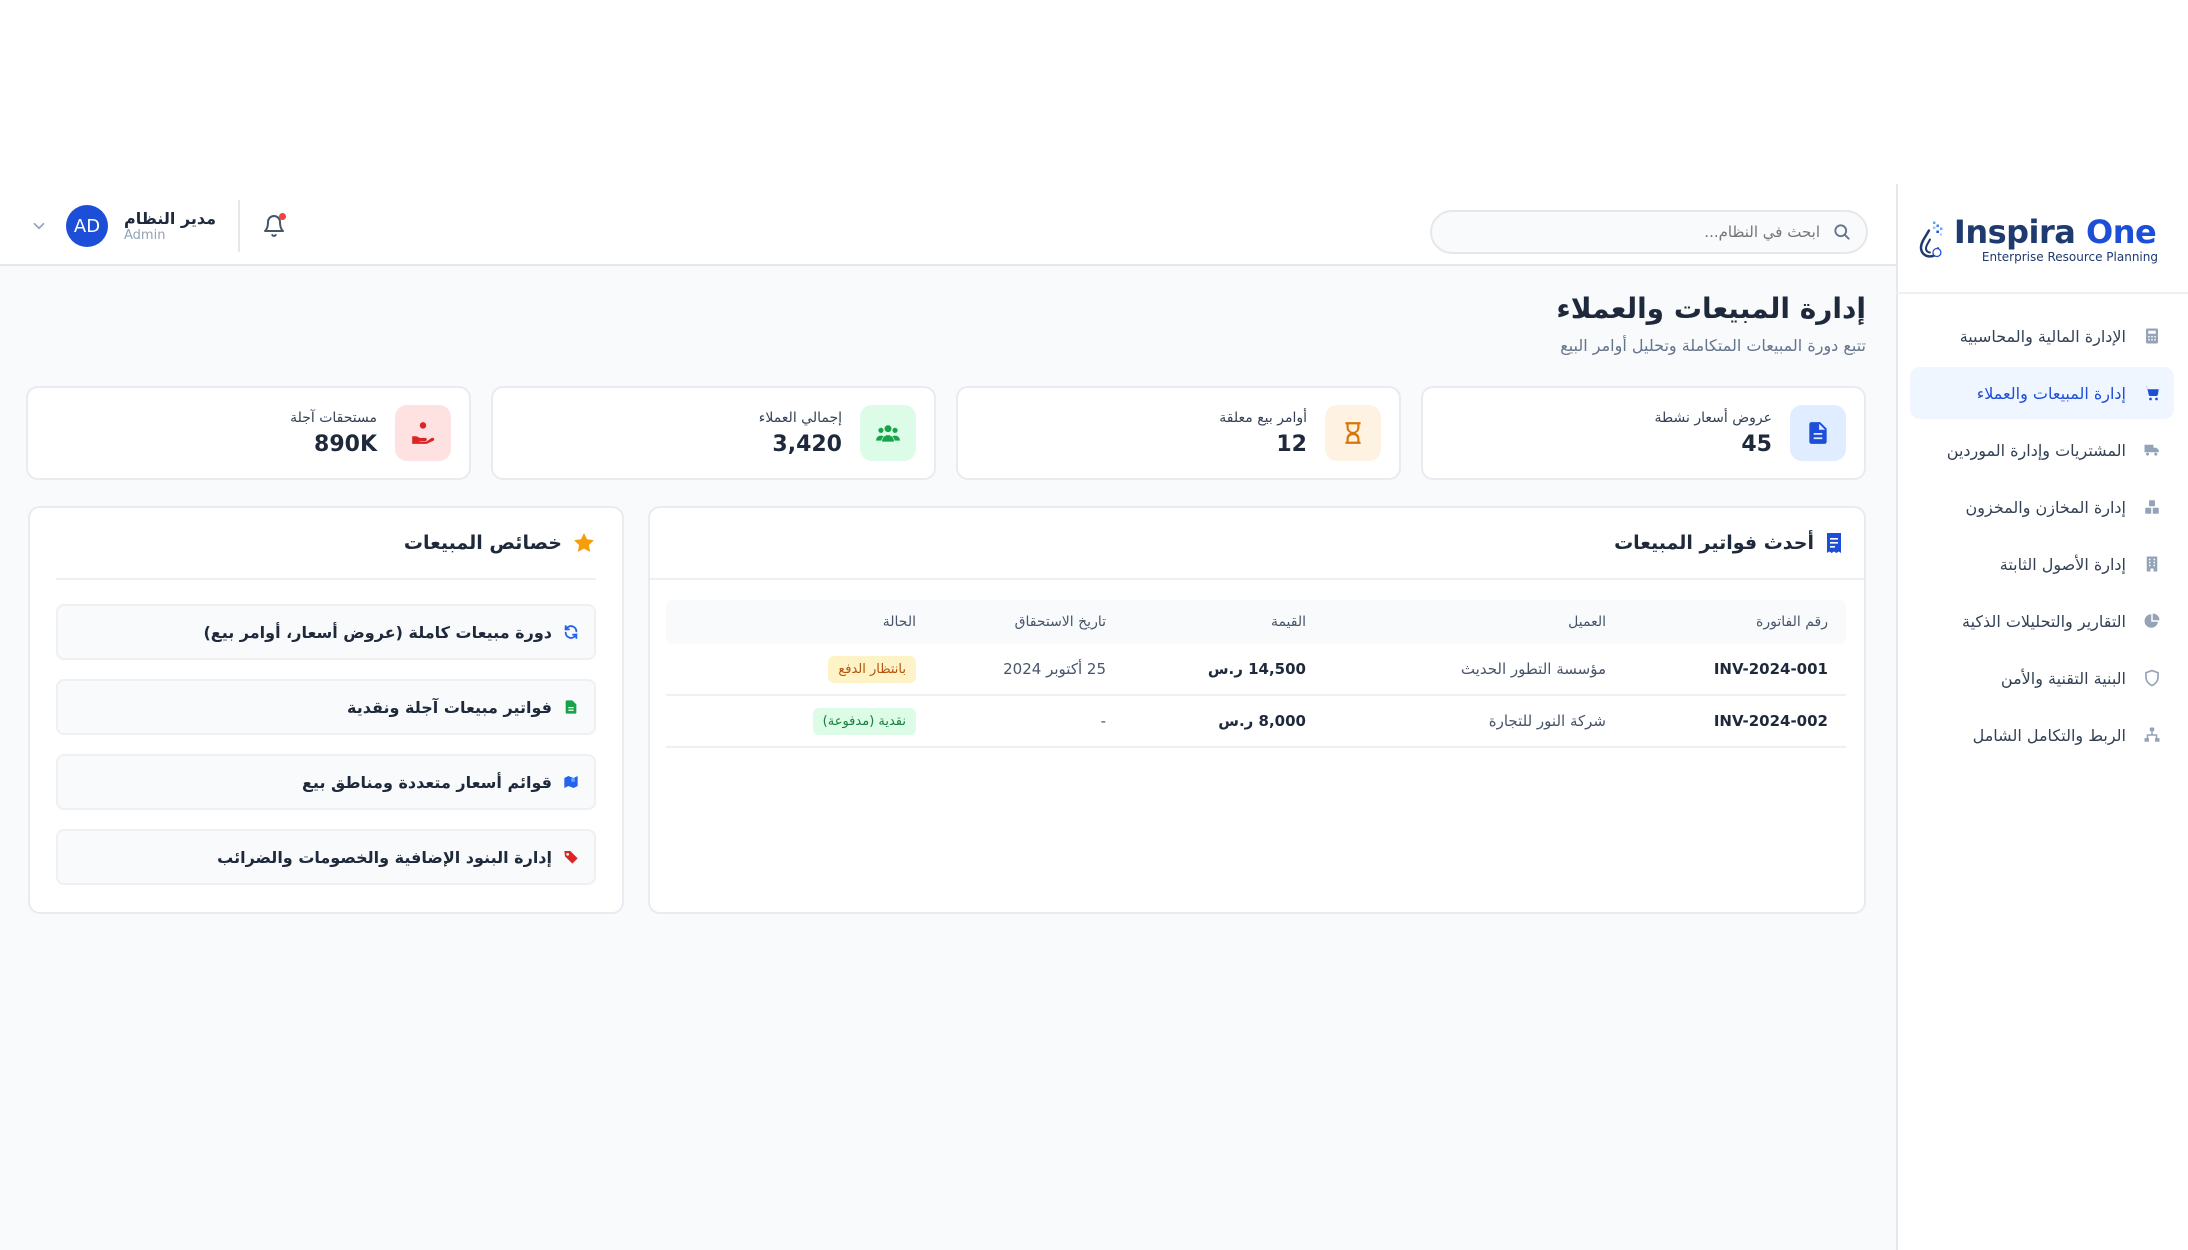 This screenshot has height=1250, width=2188. I want to click on stat-card-customers: إجمالي العملاء 3,420, so click(713, 433).